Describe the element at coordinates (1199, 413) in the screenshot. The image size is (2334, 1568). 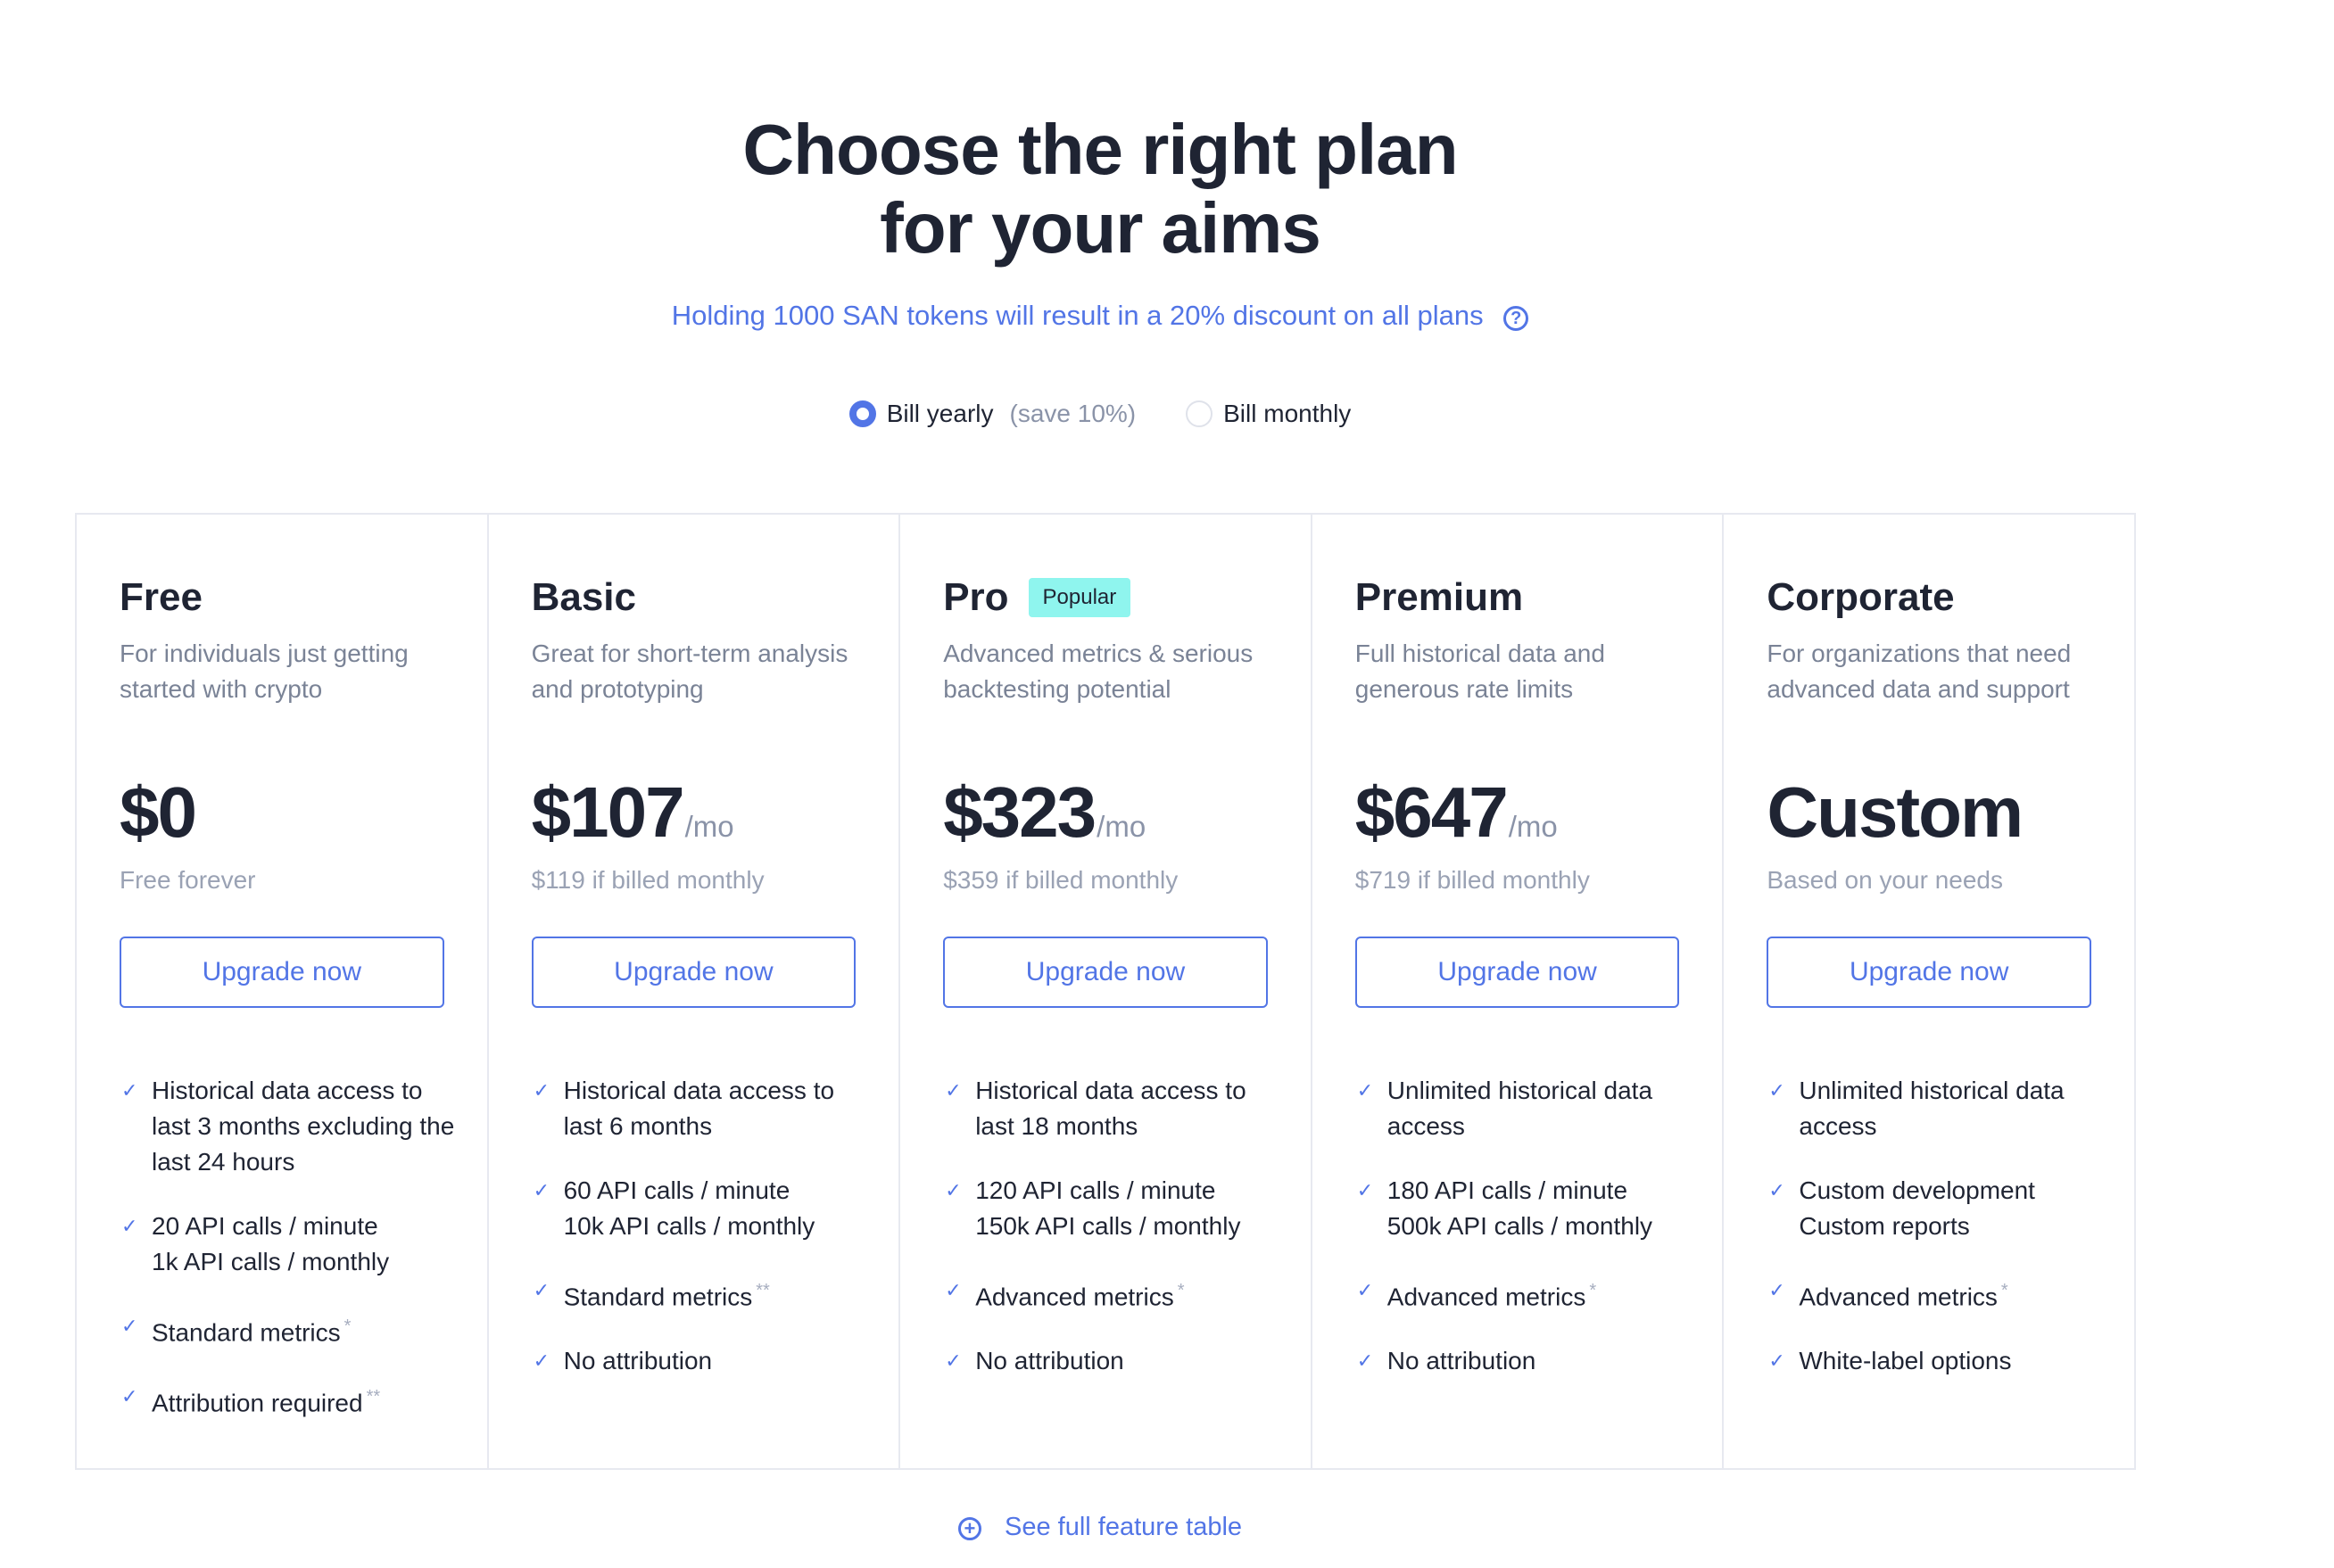
I see `bill-monthly-radio` at that location.